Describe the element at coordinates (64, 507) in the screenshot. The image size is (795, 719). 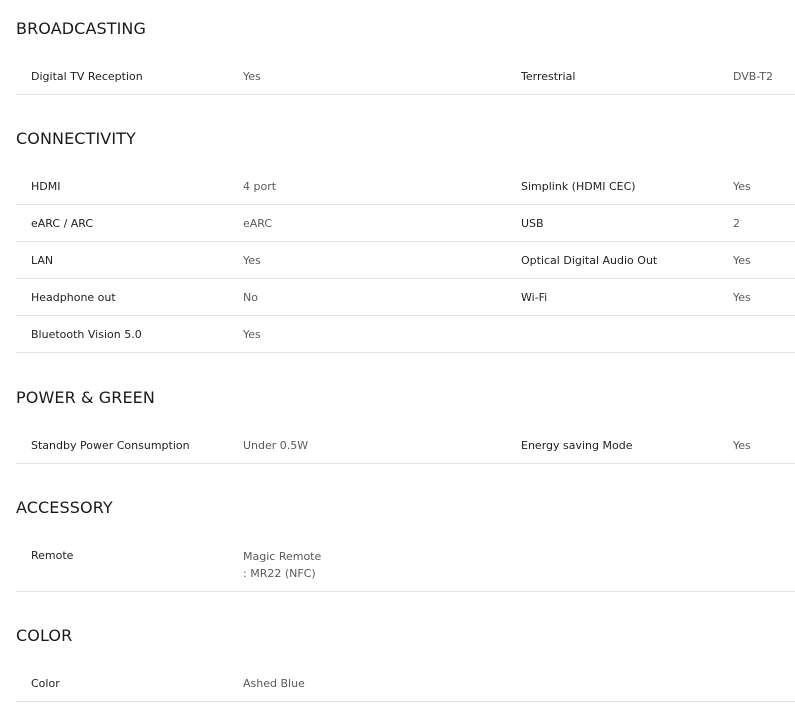
I see `section-title: ACCESSORY` at that location.